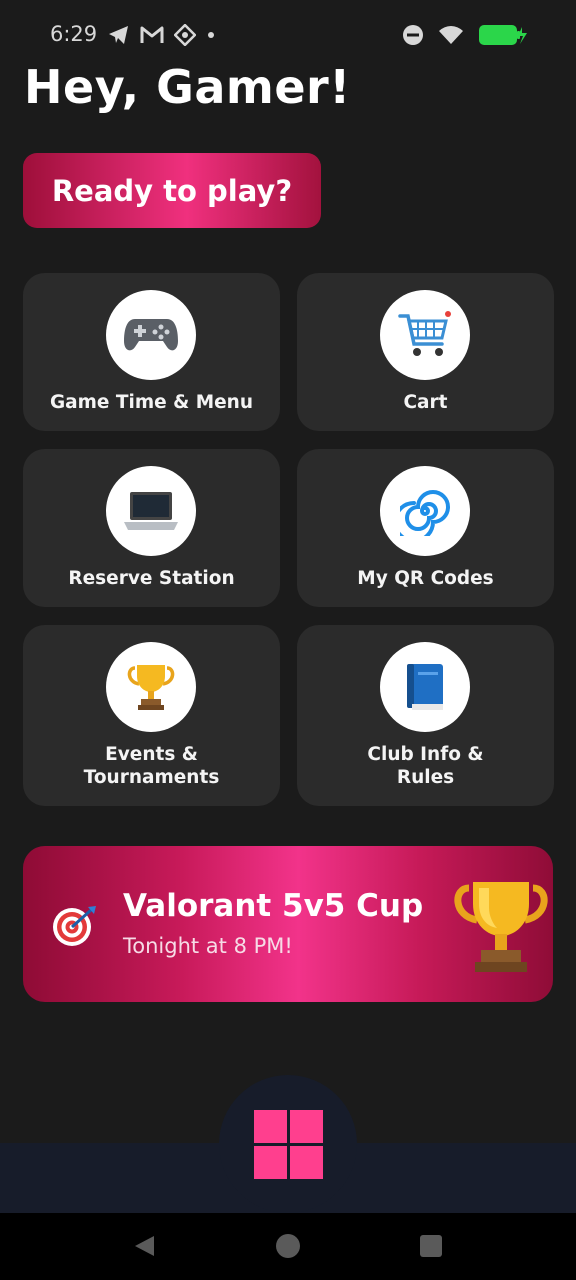 This screenshot has width=576, height=1280. What do you see at coordinates (187, 87) in the screenshot?
I see `page-title: Hey, Gamer!` at bounding box center [187, 87].